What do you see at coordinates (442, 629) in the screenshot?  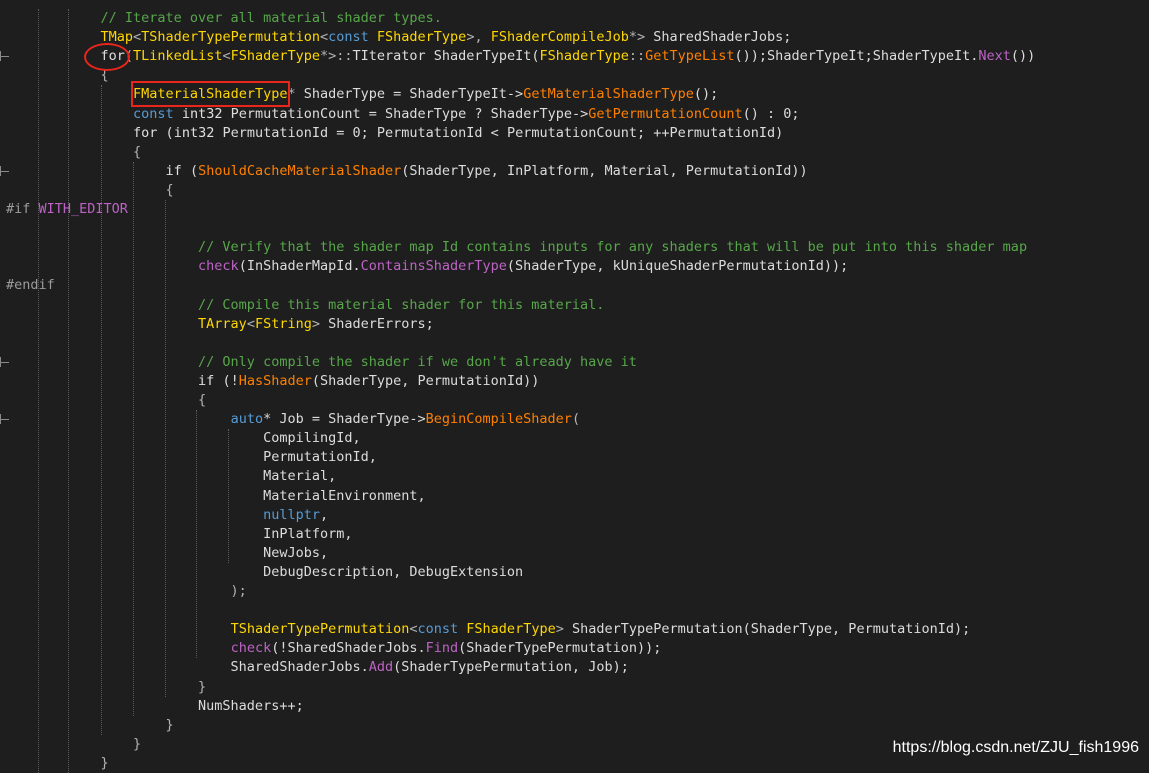 I see `code-token: const` at bounding box center [442, 629].